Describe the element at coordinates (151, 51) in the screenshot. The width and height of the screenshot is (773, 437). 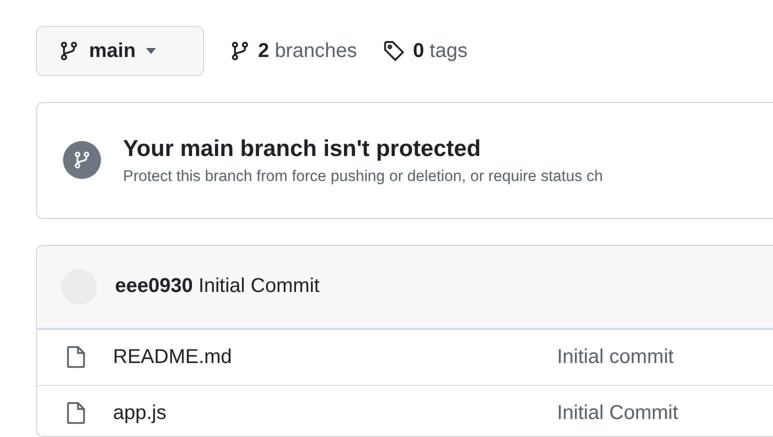
I see `caret-icon` at that location.